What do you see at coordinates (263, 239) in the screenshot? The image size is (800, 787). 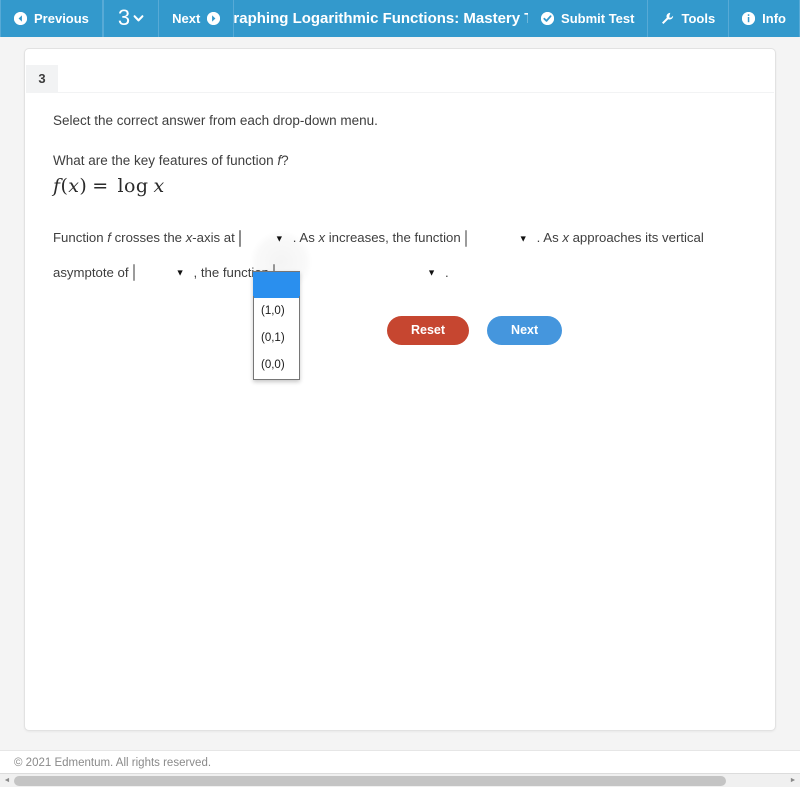 I see `dropdown-x-intercept: ▼` at bounding box center [263, 239].